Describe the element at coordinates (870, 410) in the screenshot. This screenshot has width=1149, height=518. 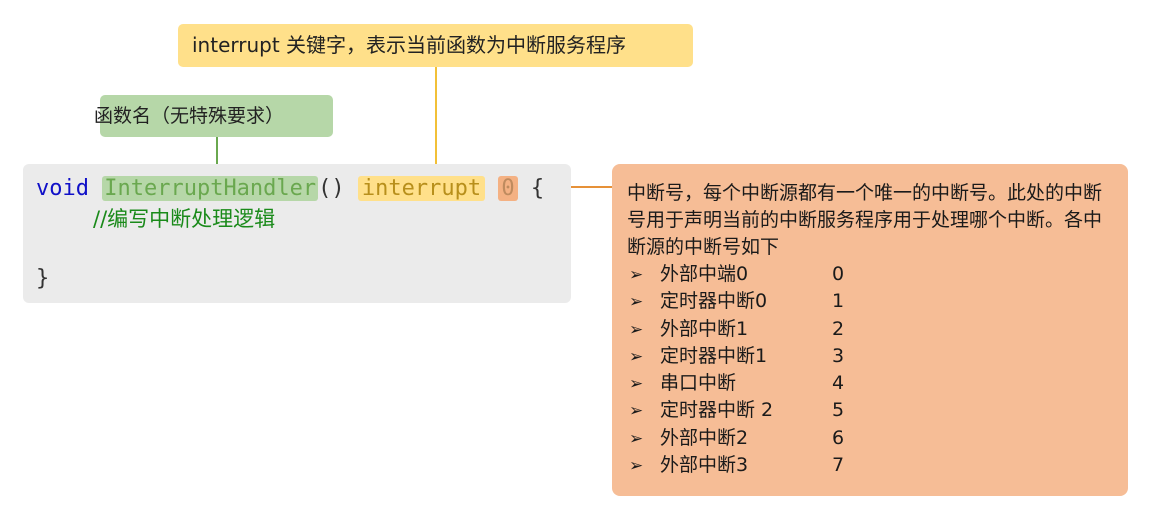
I see `list-item: ➢ 定时器中断 2 5` at that location.